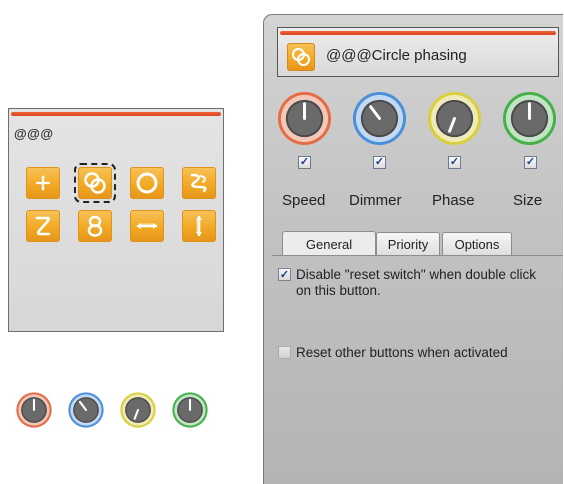 The width and height of the screenshot is (564, 484). Describe the element at coordinates (304, 162) in the screenshot. I see `speed-checkbox: ✓` at that location.